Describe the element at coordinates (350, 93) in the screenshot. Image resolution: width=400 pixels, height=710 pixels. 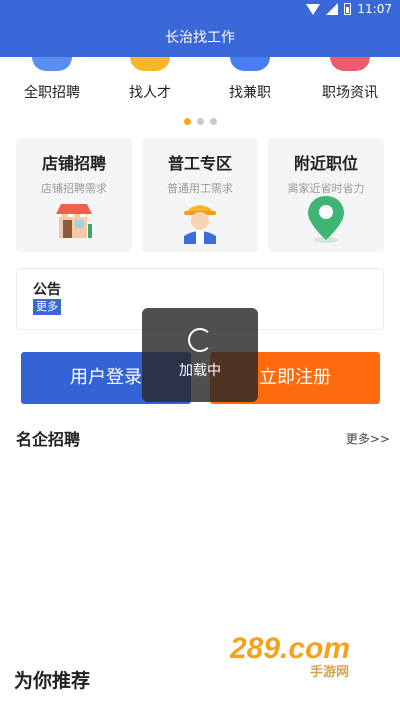
I see `nav-label: 职场资讯` at that location.